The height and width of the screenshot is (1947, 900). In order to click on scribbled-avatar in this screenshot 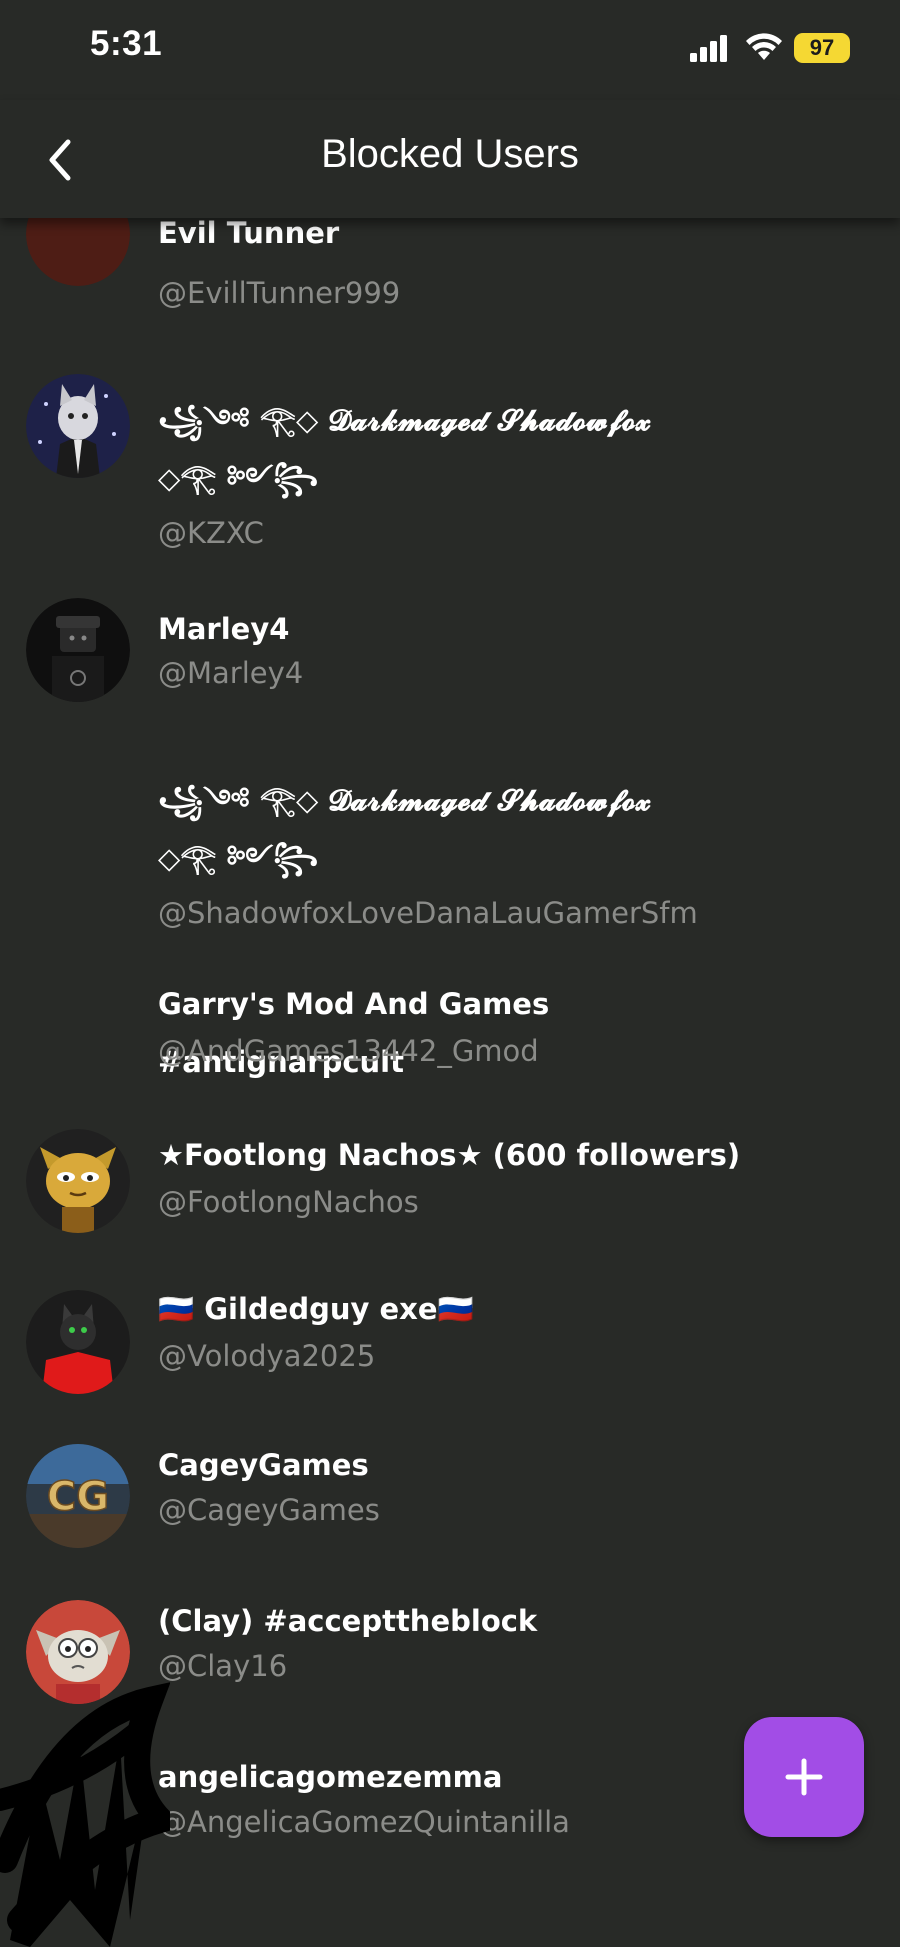, I will do `click(85, 1814)`.